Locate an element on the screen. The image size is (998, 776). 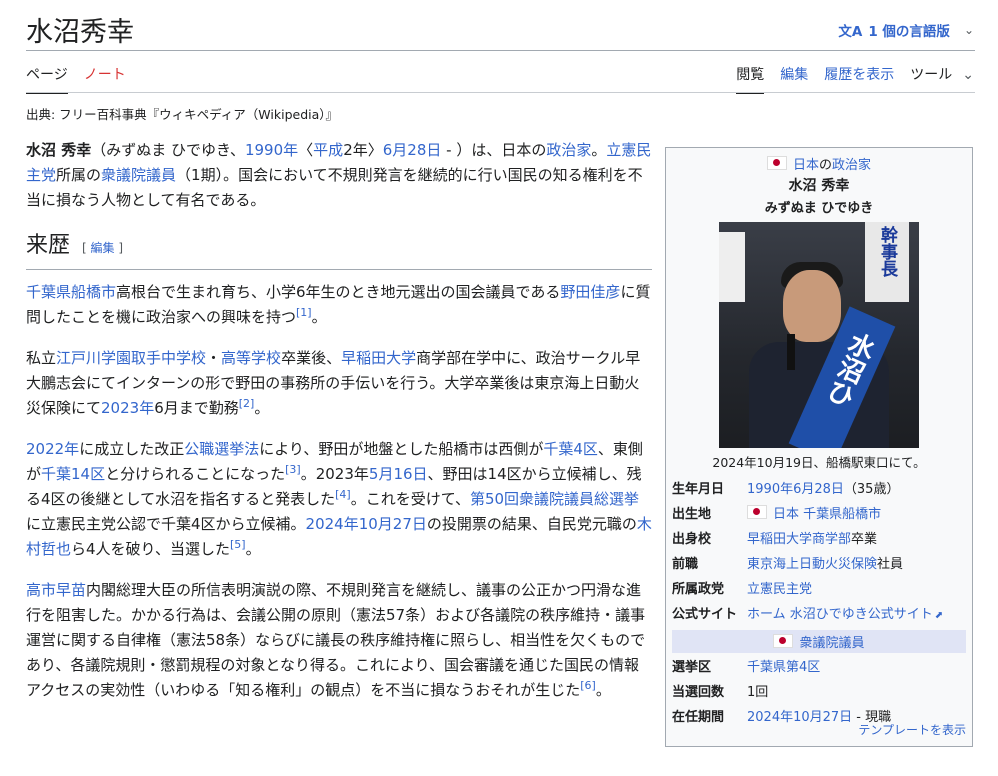
text: に成立した改正 is located at coordinates (132, 449).